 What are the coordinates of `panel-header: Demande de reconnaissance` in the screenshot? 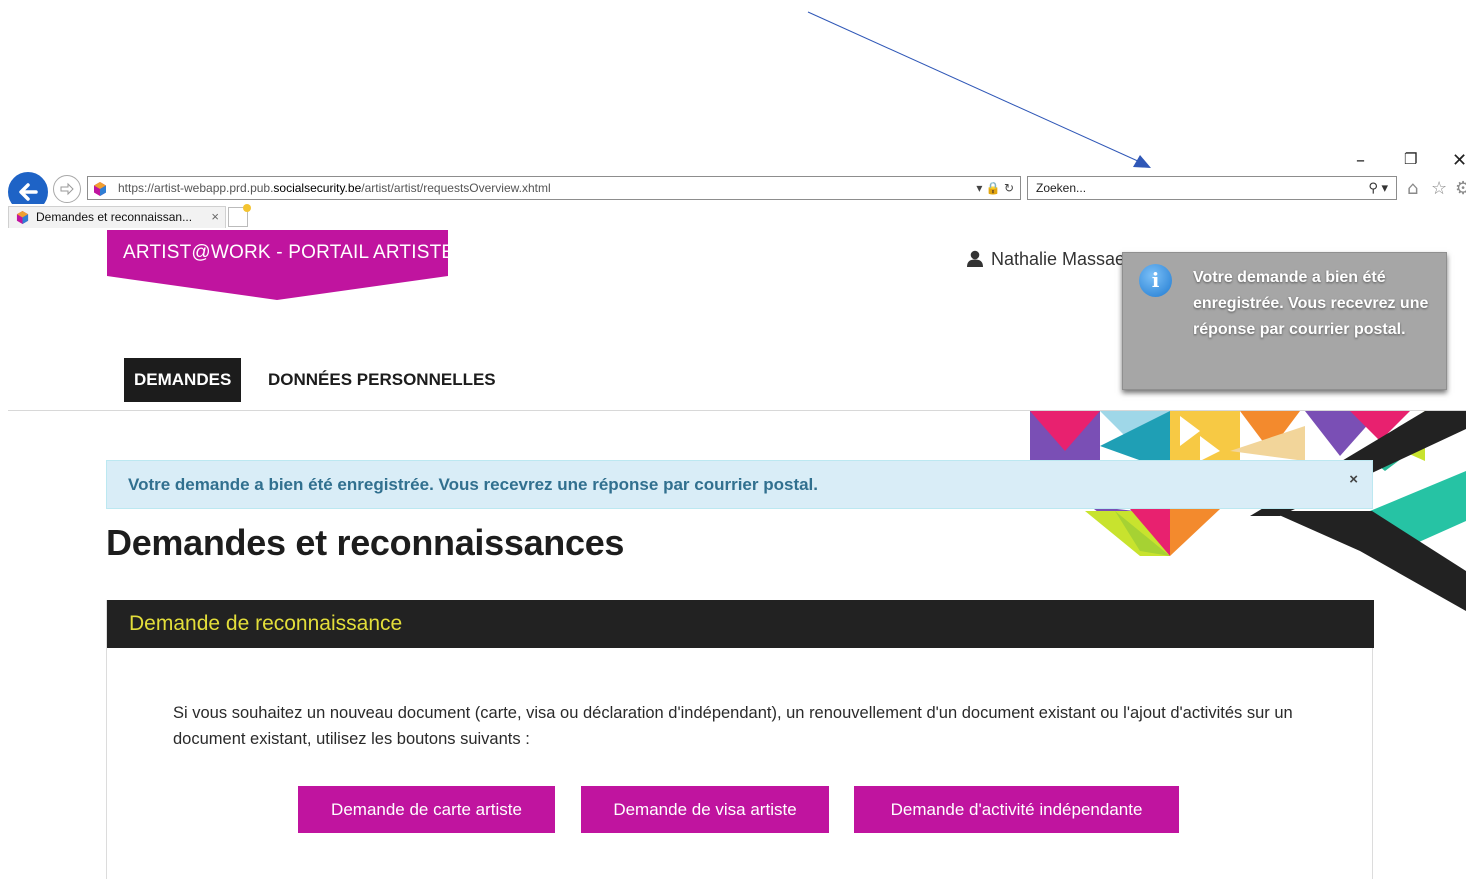 It's located at (740, 624).